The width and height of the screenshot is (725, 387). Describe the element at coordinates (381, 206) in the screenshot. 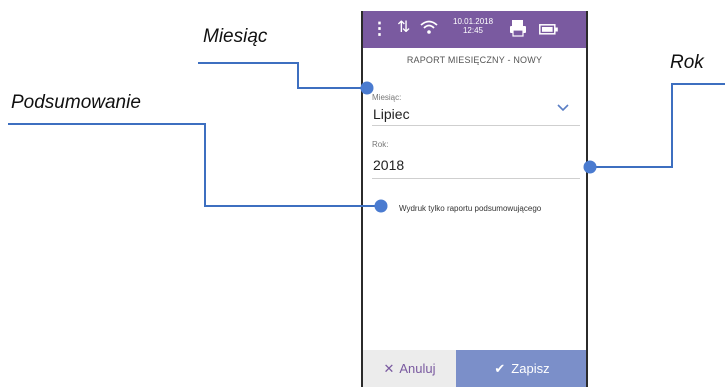

I see `callout-summary-marker` at that location.